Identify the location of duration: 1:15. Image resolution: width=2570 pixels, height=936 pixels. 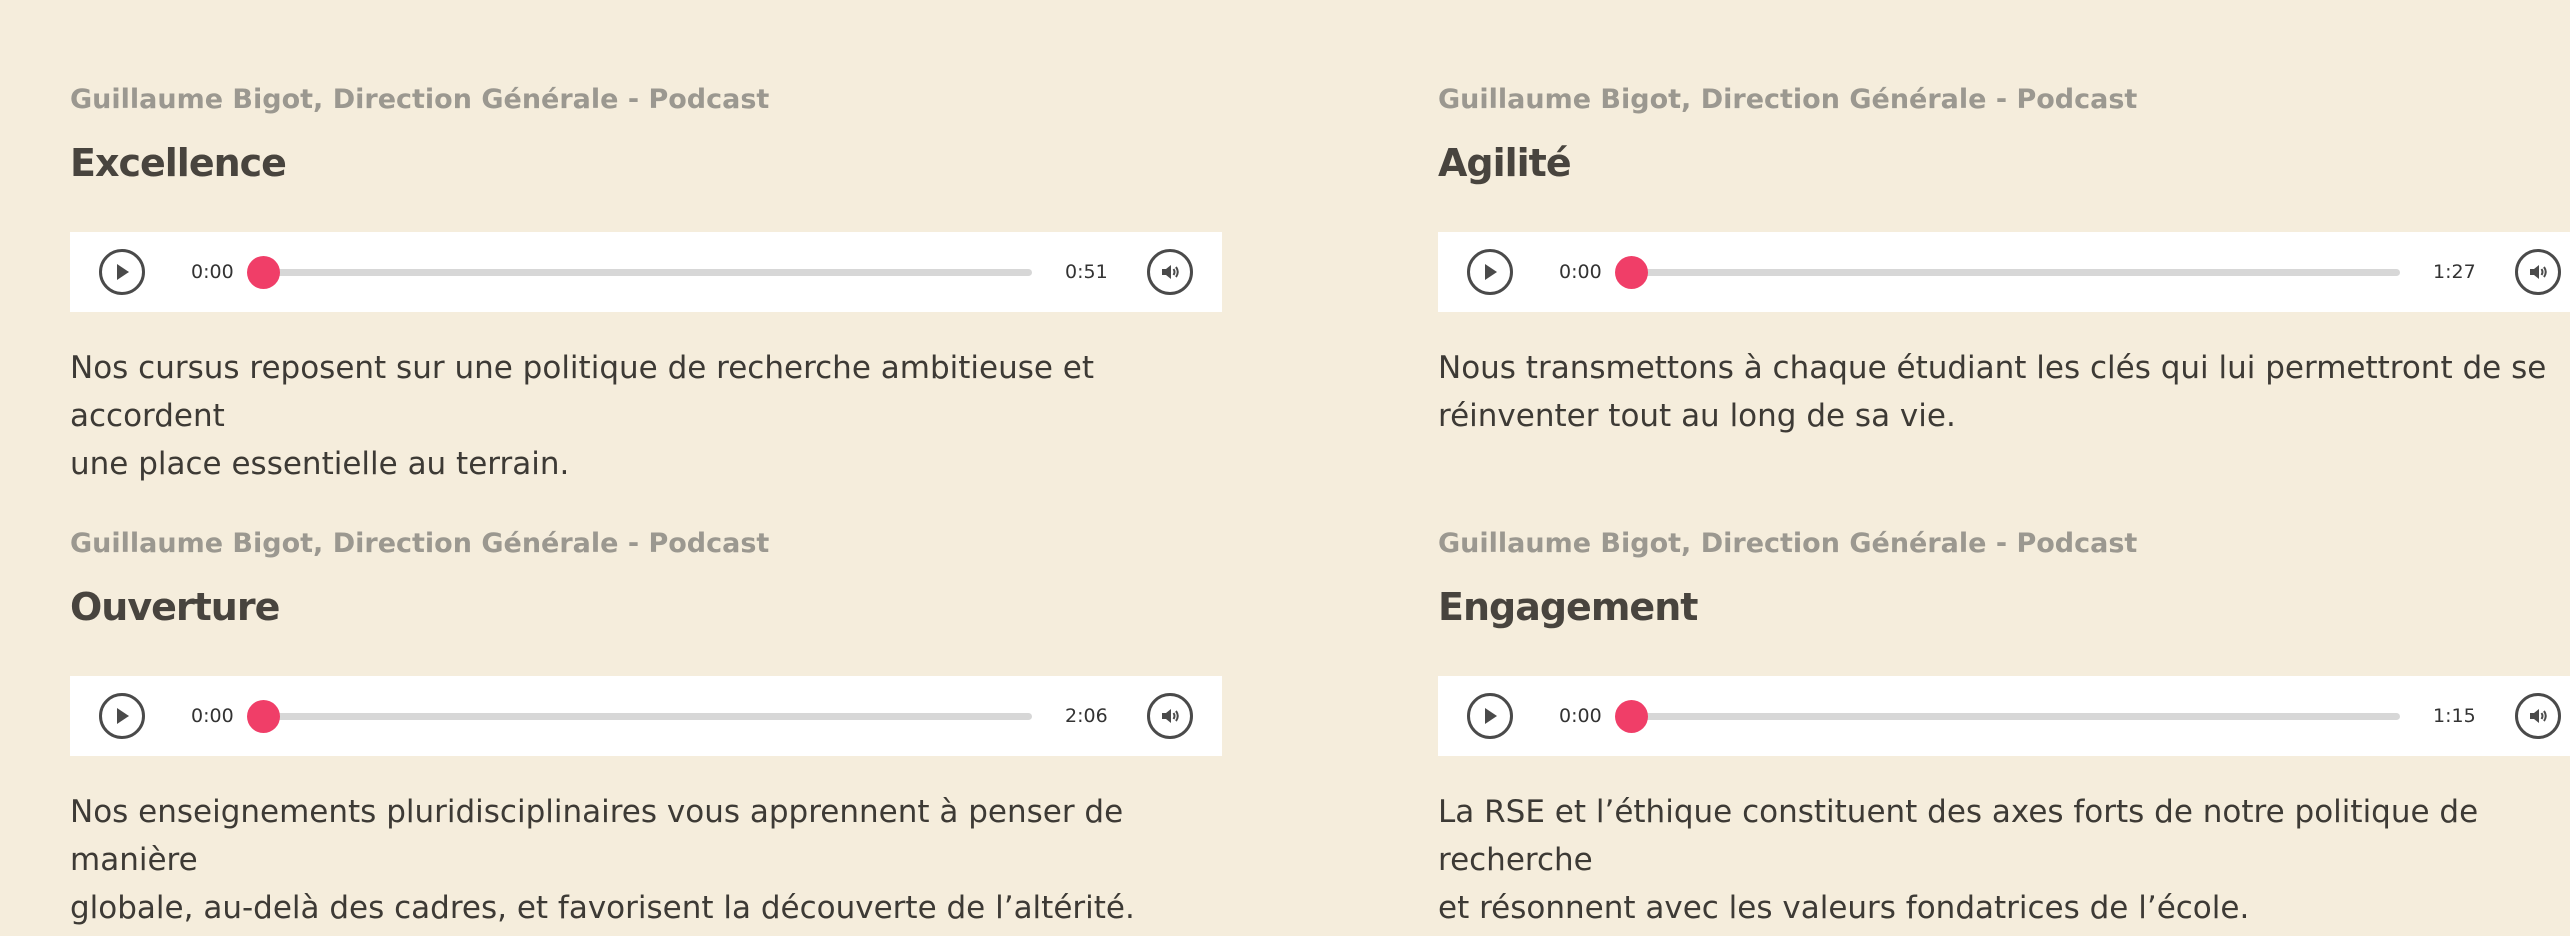
(2454, 716).